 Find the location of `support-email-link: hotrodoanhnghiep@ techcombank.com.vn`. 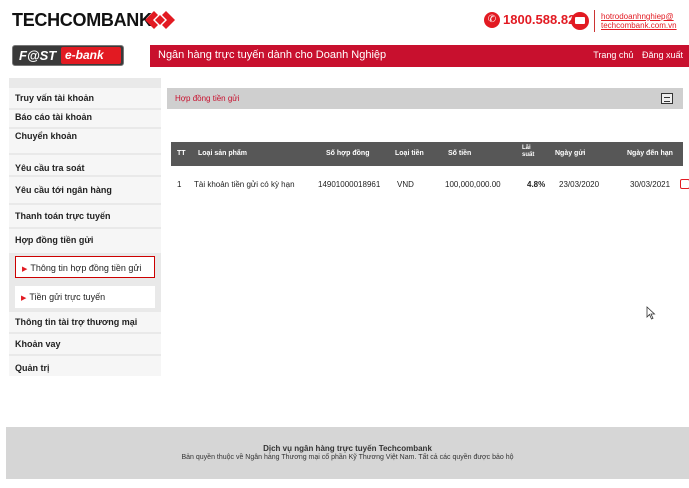

support-email-link: hotrodoanhnghiep@ techcombank.com.vn is located at coordinates (639, 21).